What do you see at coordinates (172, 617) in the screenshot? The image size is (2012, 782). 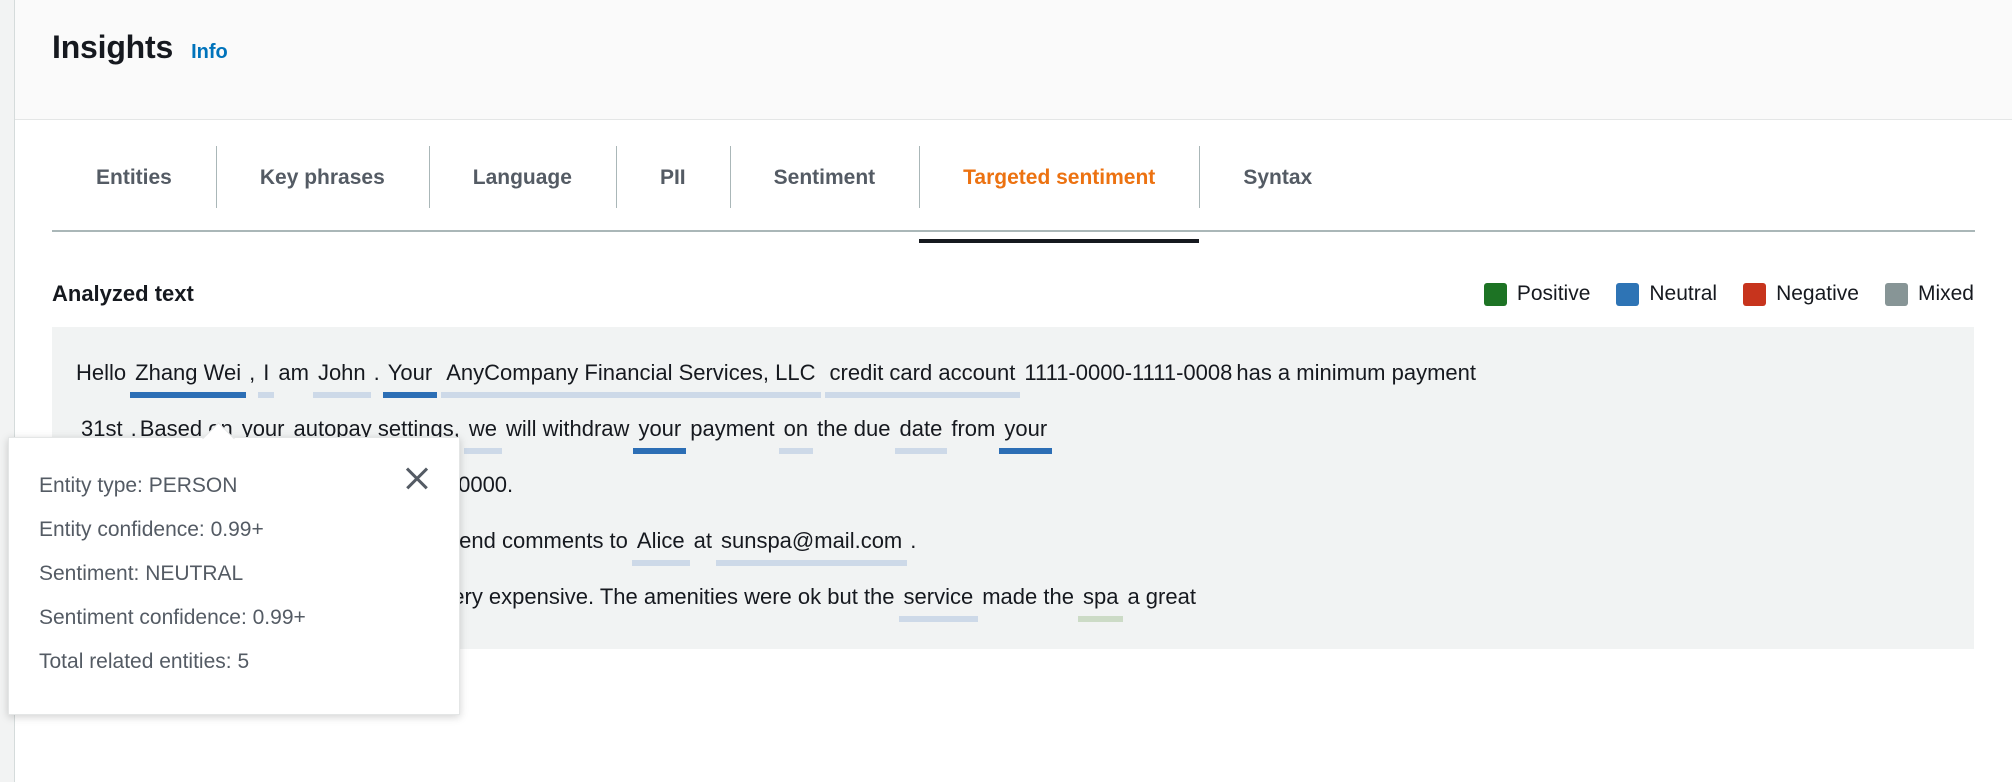 I see `tooltip-row: Sentiment confidence: 0.99+` at bounding box center [172, 617].